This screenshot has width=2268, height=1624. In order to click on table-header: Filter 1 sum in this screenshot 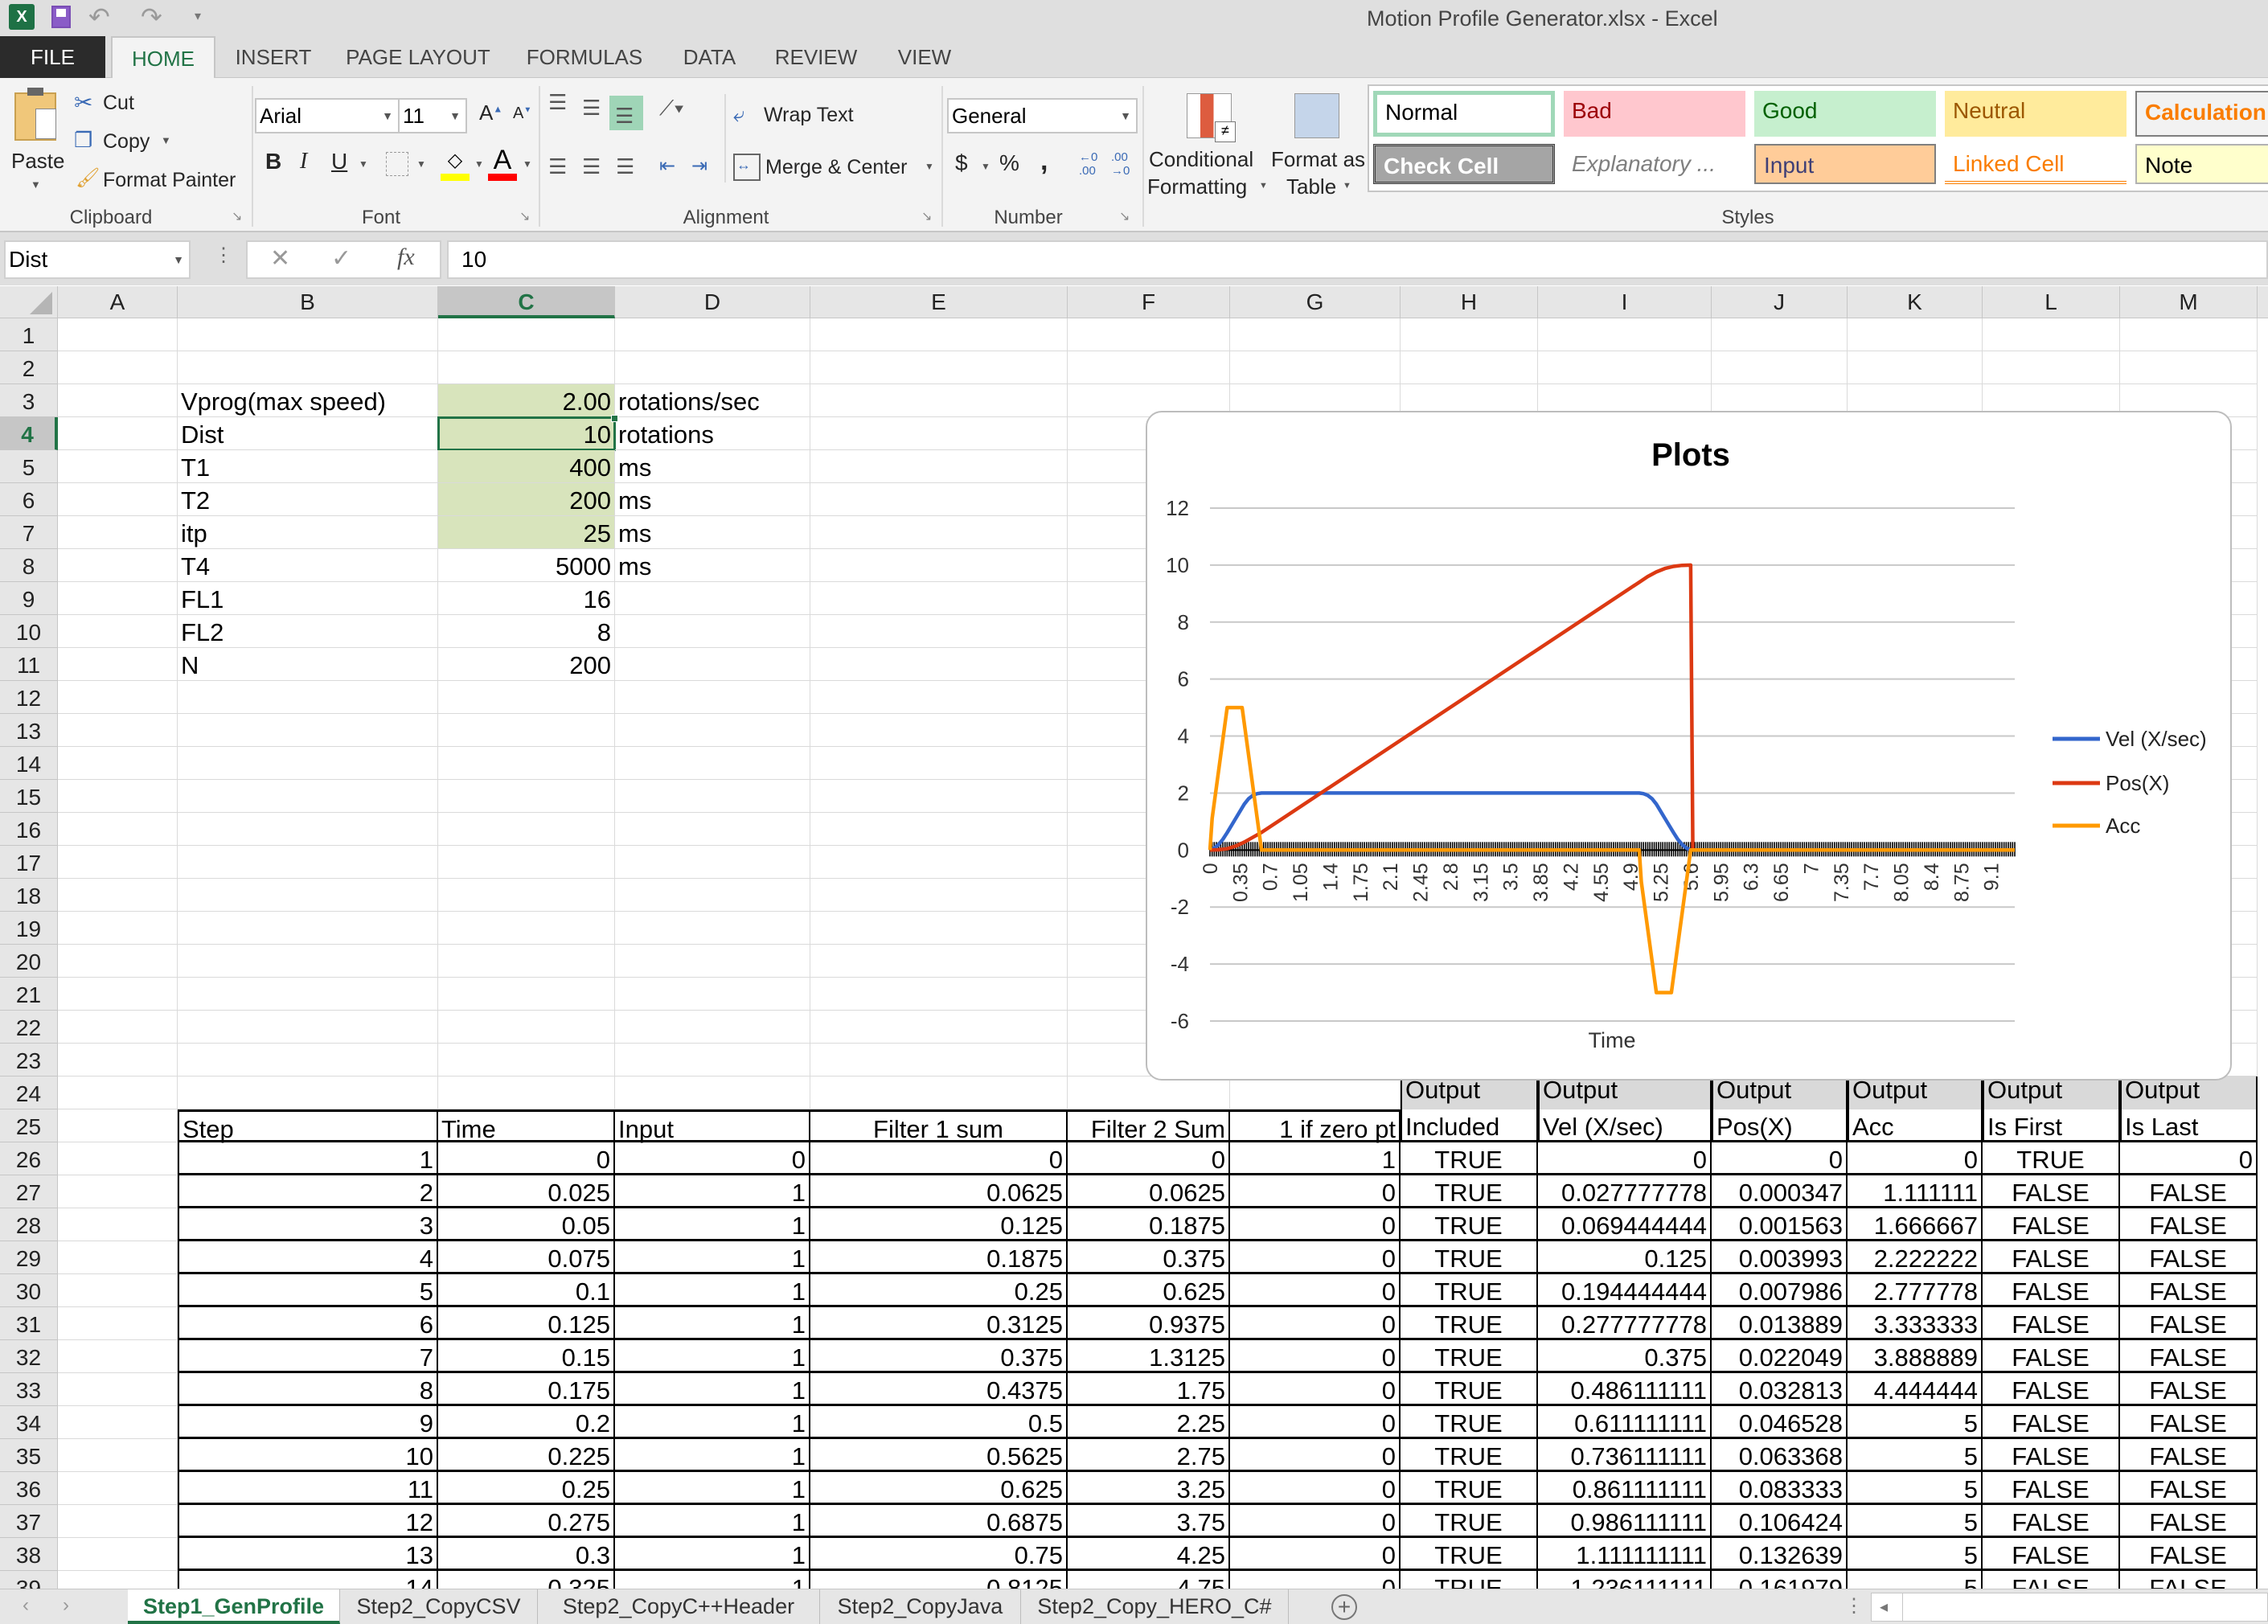, I will do `click(939, 1126)`.